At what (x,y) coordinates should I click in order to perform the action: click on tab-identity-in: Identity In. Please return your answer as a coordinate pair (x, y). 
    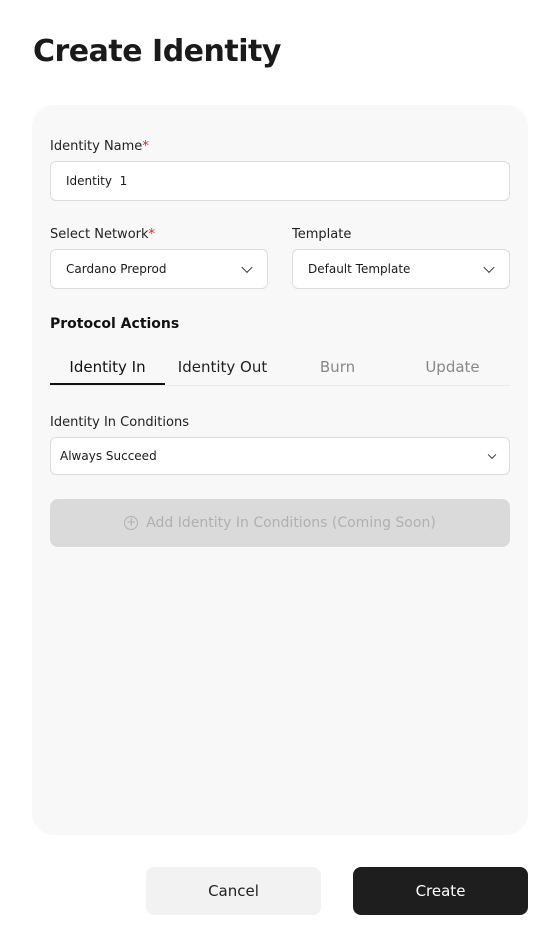
    Looking at the image, I should click on (107, 367).